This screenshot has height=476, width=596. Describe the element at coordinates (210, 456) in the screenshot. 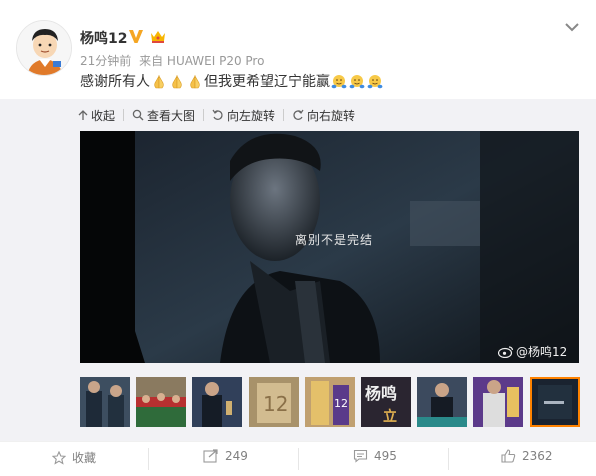

I see `repost-icon` at that location.